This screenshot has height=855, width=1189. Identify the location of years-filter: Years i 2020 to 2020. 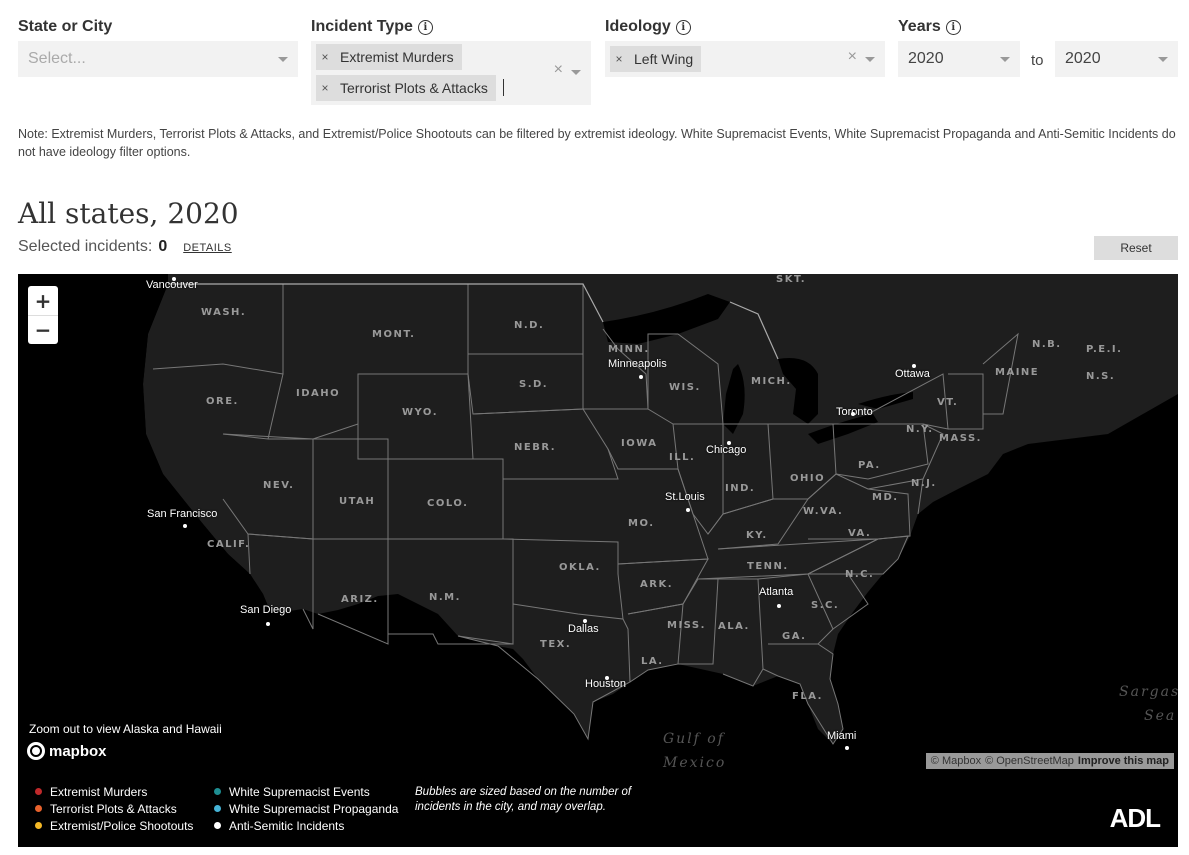
(1038, 45).